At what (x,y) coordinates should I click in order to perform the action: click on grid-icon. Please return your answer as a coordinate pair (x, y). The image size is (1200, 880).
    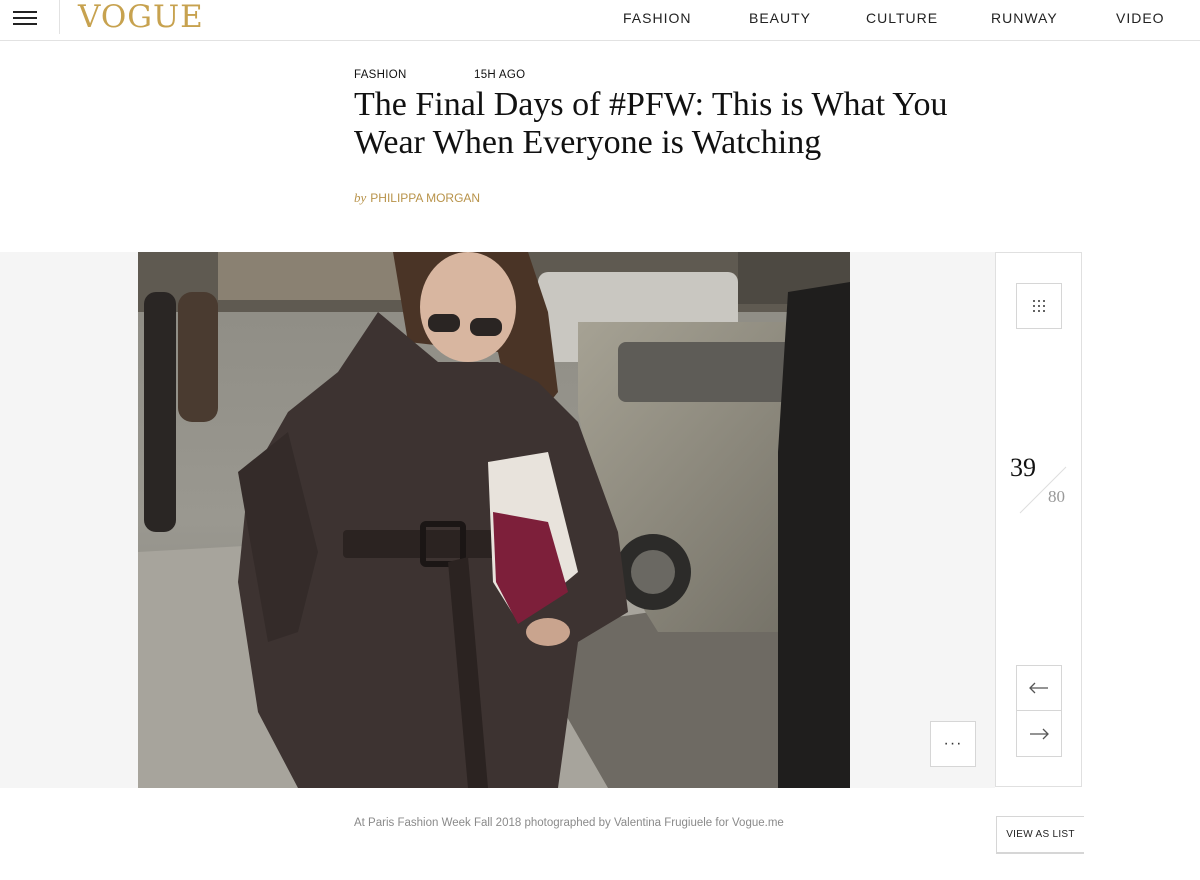
    Looking at the image, I should click on (1039, 306).